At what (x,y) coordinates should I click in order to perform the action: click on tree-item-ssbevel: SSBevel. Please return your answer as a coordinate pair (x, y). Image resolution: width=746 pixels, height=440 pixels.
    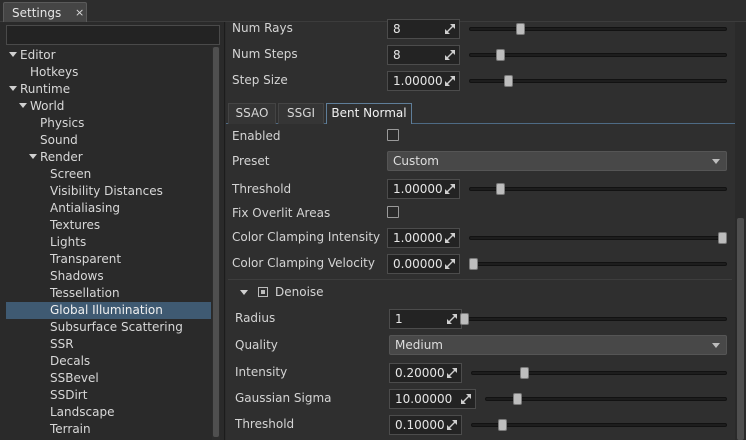
    Looking at the image, I should click on (108, 378).